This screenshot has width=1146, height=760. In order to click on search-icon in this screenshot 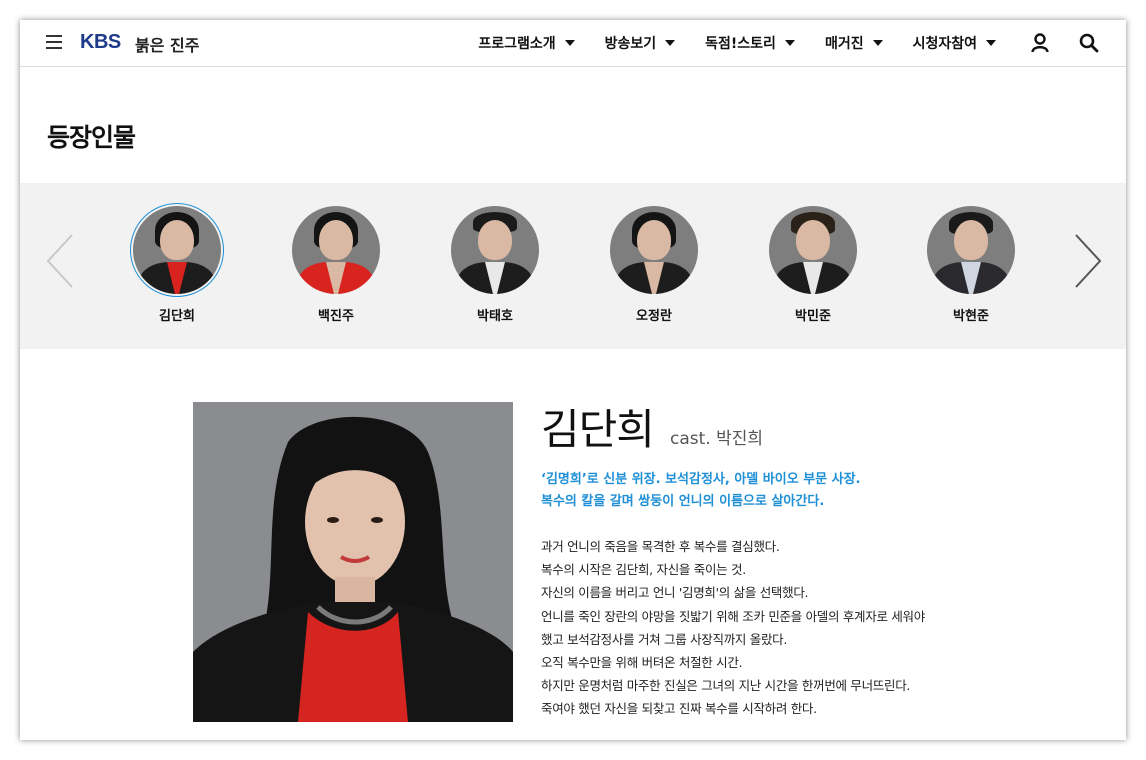, I will do `click(1089, 43)`.